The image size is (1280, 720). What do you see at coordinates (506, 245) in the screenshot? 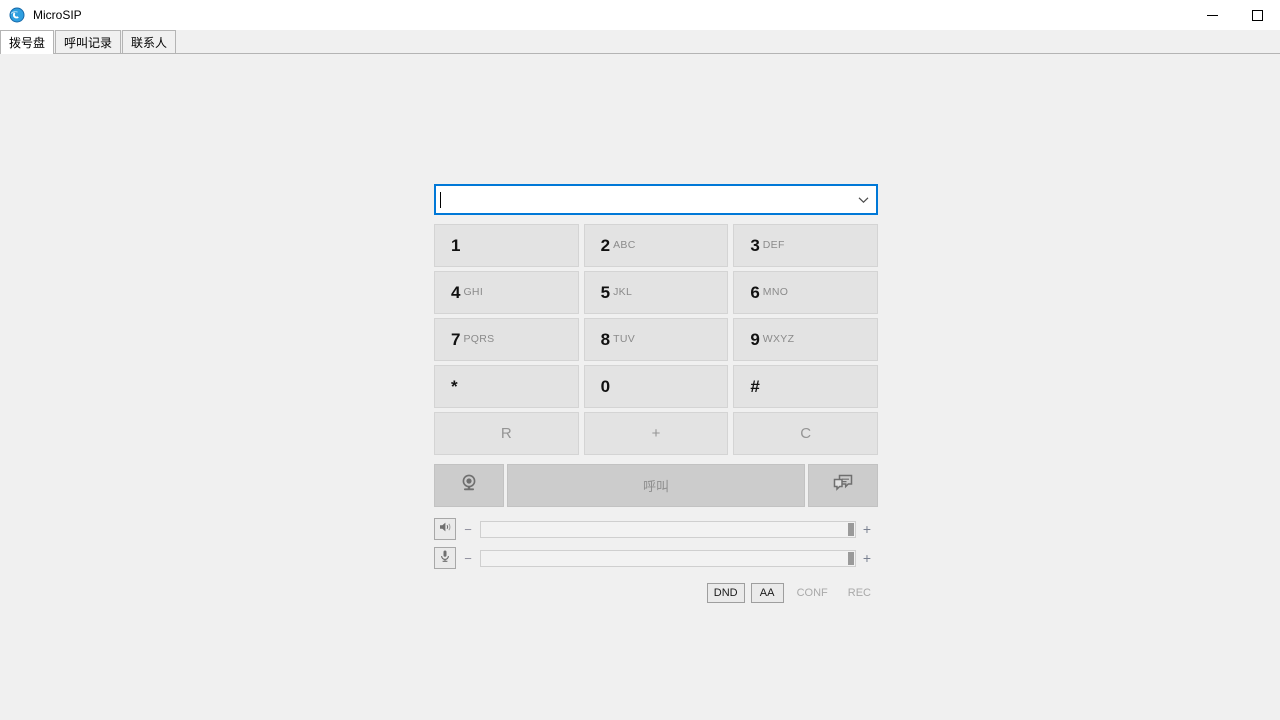
I see `key-1: 1` at bounding box center [506, 245].